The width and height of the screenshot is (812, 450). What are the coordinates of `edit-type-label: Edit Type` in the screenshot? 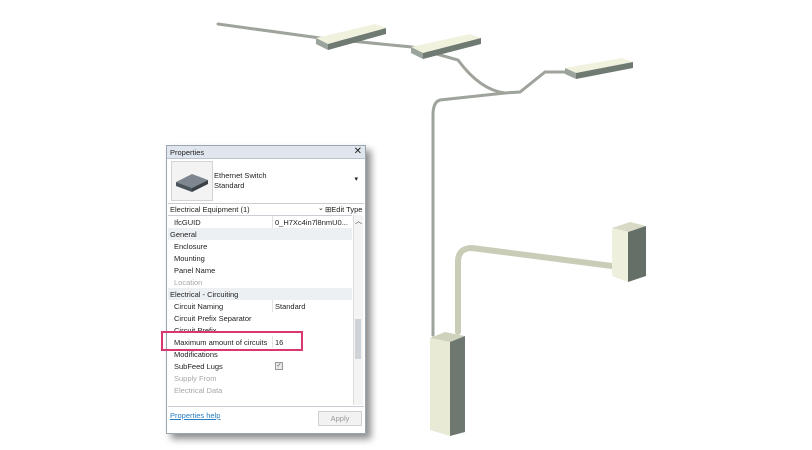 It's located at (347, 209).